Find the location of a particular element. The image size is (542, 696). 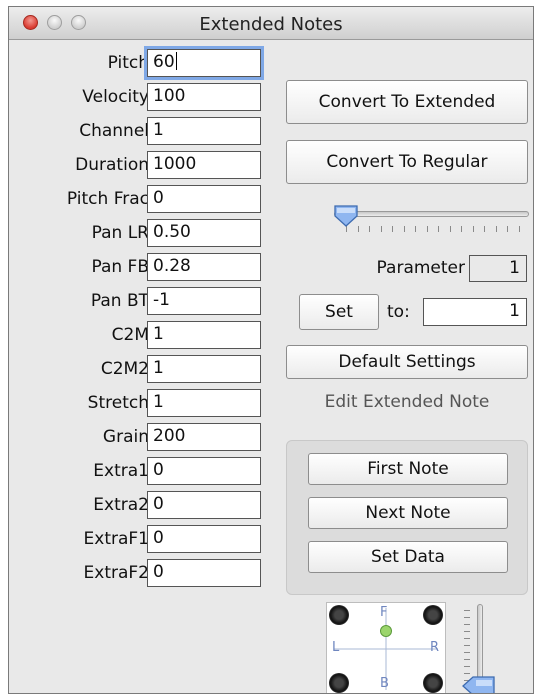

param-label: Pitch Frac is located at coordinates (107, 199).